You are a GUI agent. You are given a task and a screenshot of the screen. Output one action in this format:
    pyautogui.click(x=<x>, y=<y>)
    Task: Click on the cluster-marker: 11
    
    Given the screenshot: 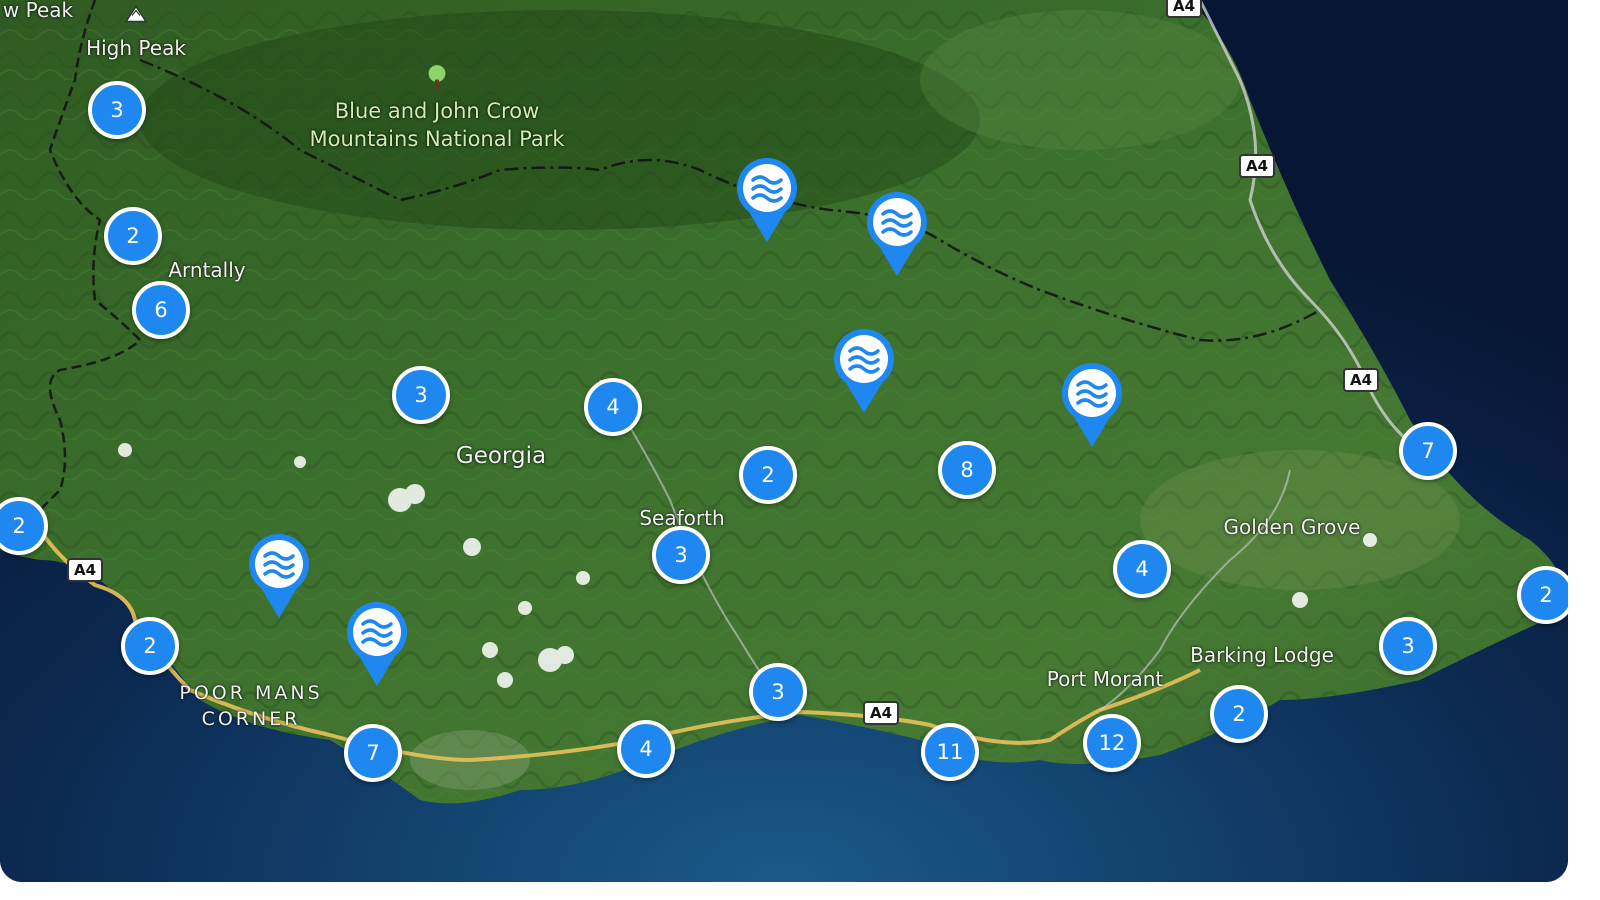 What is the action you would take?
    pyautogui.click(x=950, y=752)
    